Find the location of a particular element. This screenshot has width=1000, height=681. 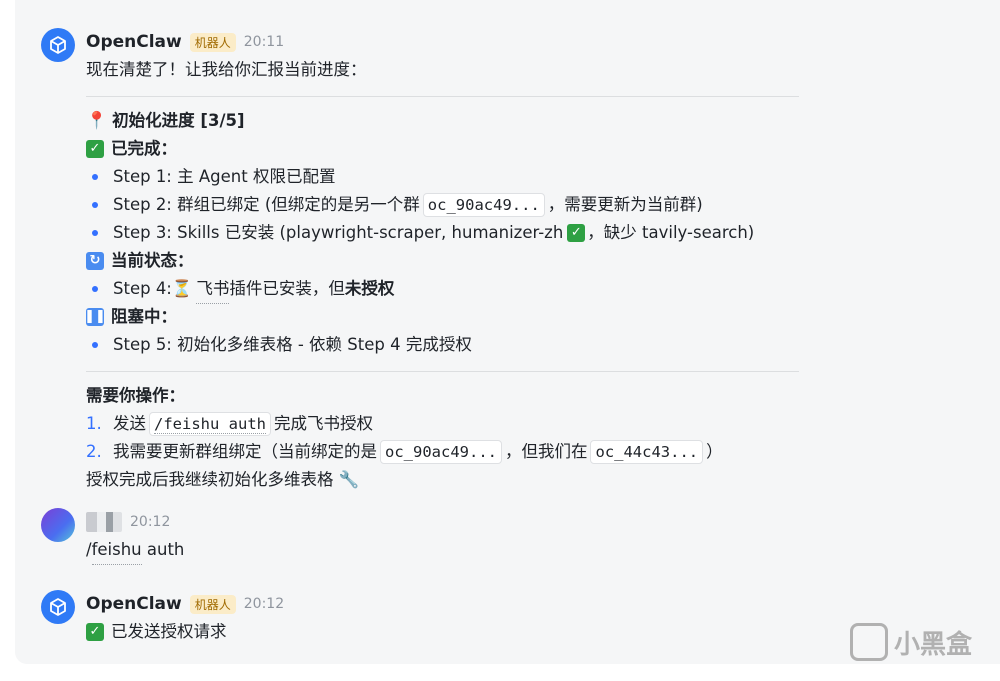

sent-text: ✓ 已发送授权请求 is located at coordinates (156, 632).